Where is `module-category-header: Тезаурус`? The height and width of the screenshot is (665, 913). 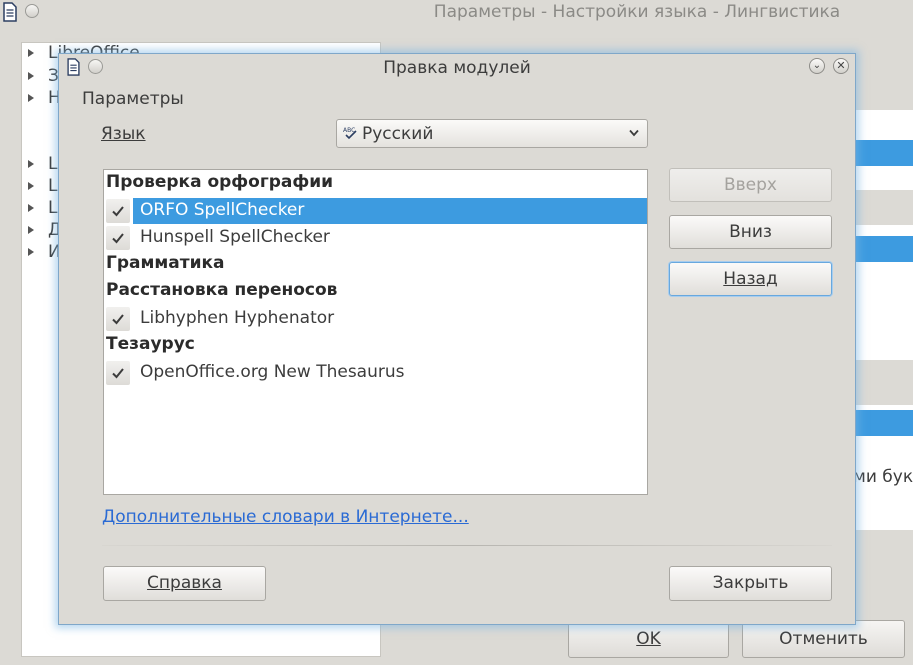 module-category-header: Тезаурус is located at coordinates (150, 344).